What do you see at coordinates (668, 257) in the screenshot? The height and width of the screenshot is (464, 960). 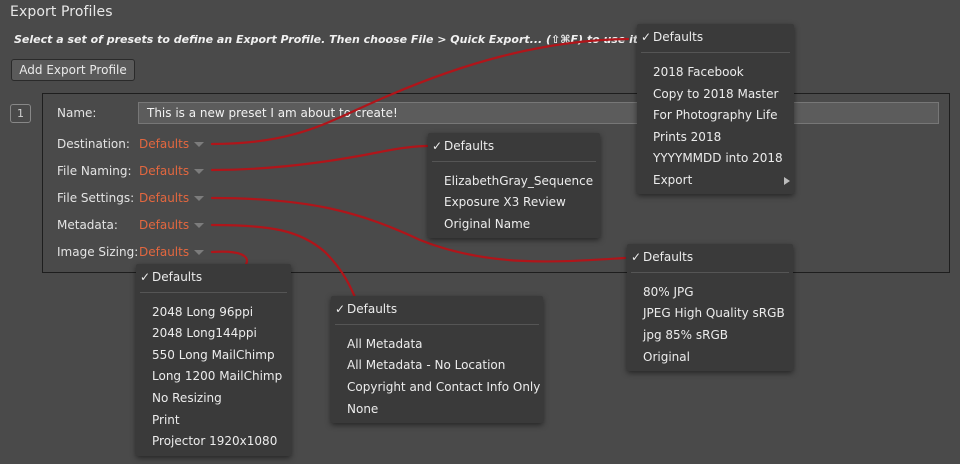 I see `file-settings-menu-selected-label: Defaults` at bounding box center [668, 257].